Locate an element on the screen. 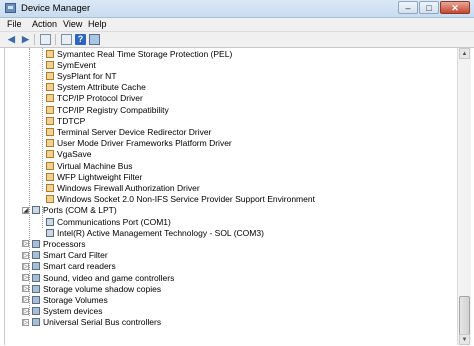 The height and width of the screenshot is (346, 474). tree-item-driver: Windows Firewall Authorization Driver is located at coordinates (123, 187).